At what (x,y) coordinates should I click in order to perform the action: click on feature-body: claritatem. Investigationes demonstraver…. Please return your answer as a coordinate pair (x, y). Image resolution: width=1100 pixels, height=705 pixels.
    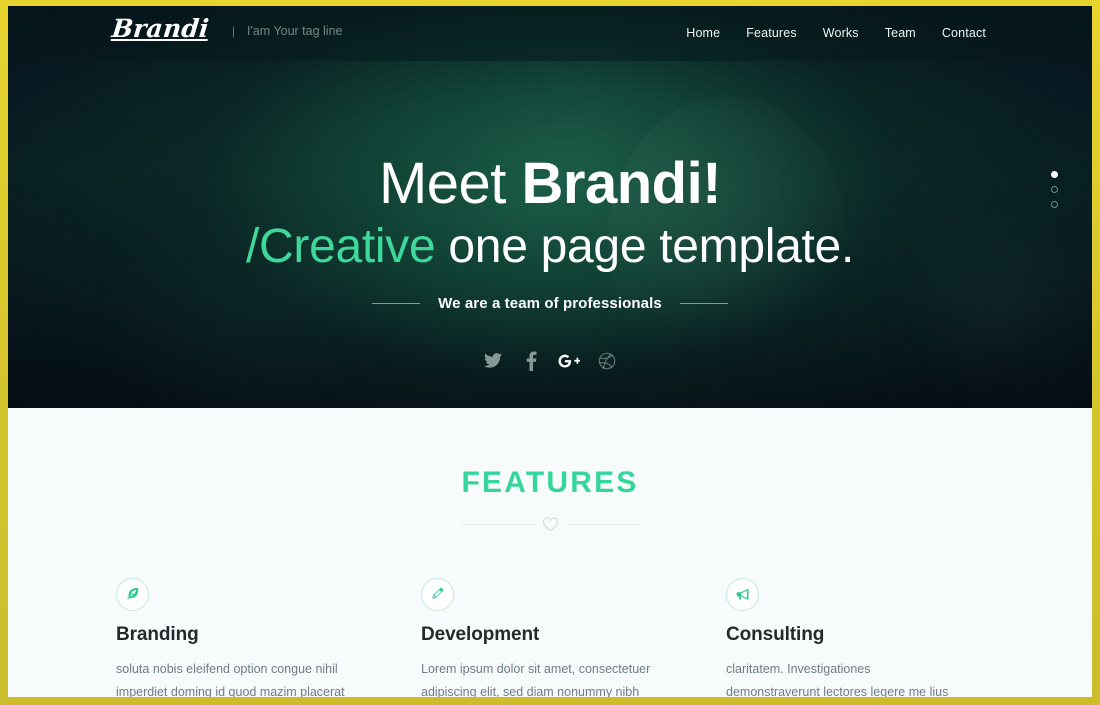
    Looking at the image, I should click on (837, 679).